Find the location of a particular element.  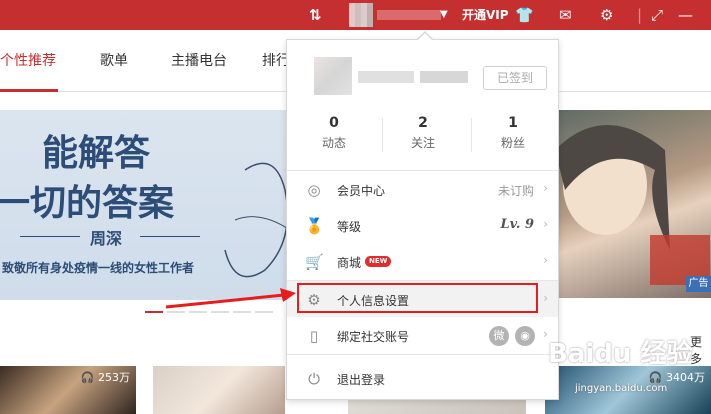

playlist-tile is located at coordinates (219, 390).